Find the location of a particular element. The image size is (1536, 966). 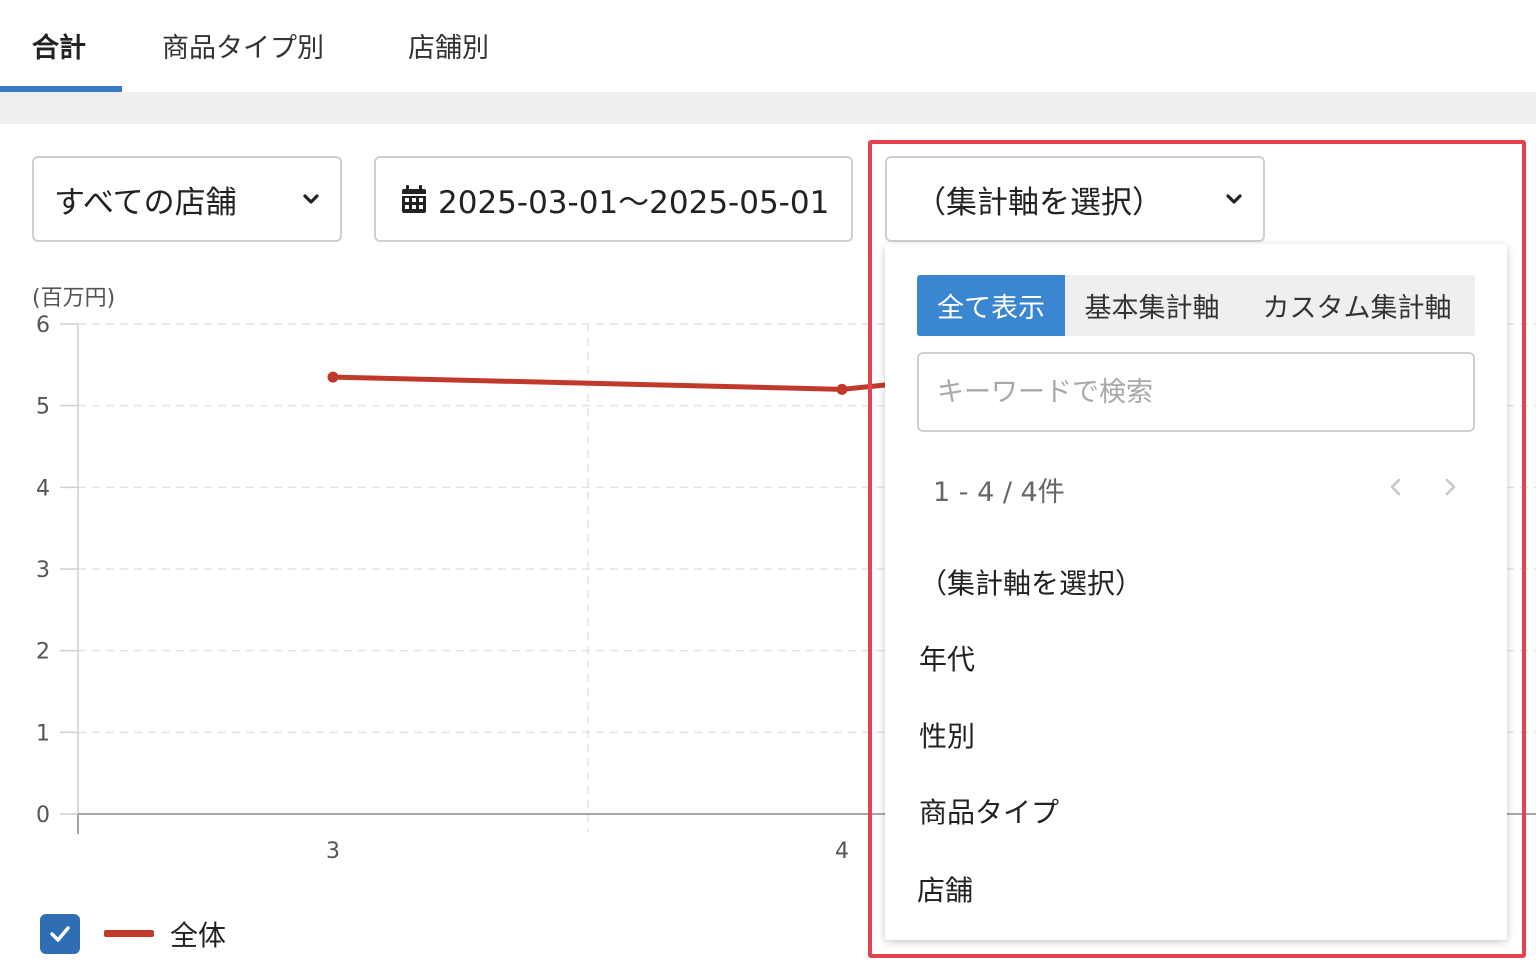

tab-bar: 合計 商品タイプ別 店舗別 is located at coordinates (768, 46).